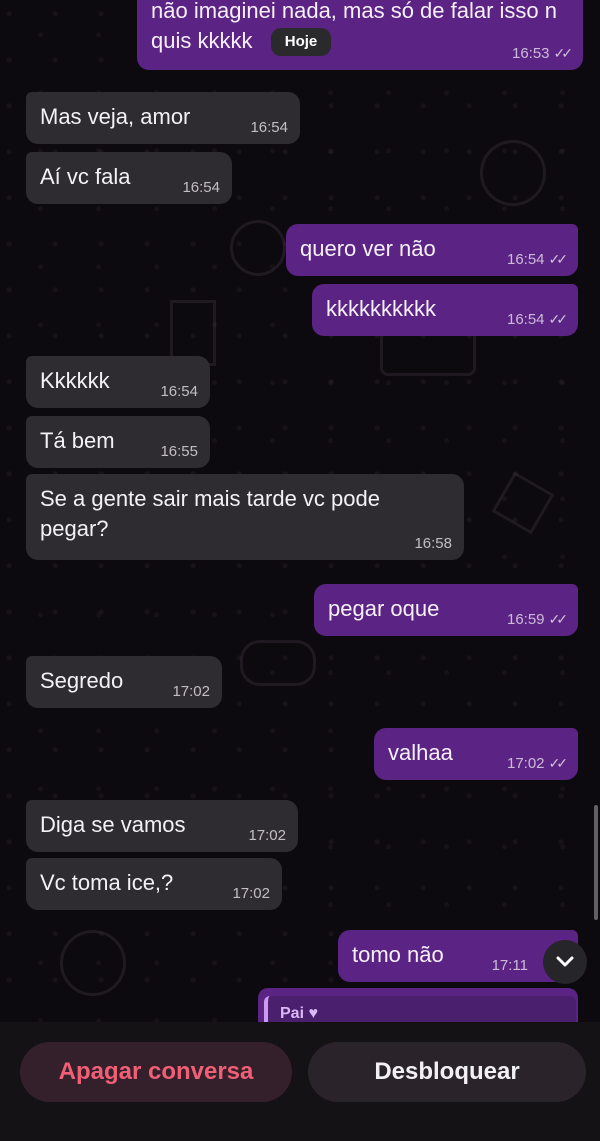 Image resolution: width=600 pixels, height=1141 pixels. What do you see at coordinates (113, 824) in the screenshot?
I see `message-text: Diga se vamos` at bounding box center [113, 824].